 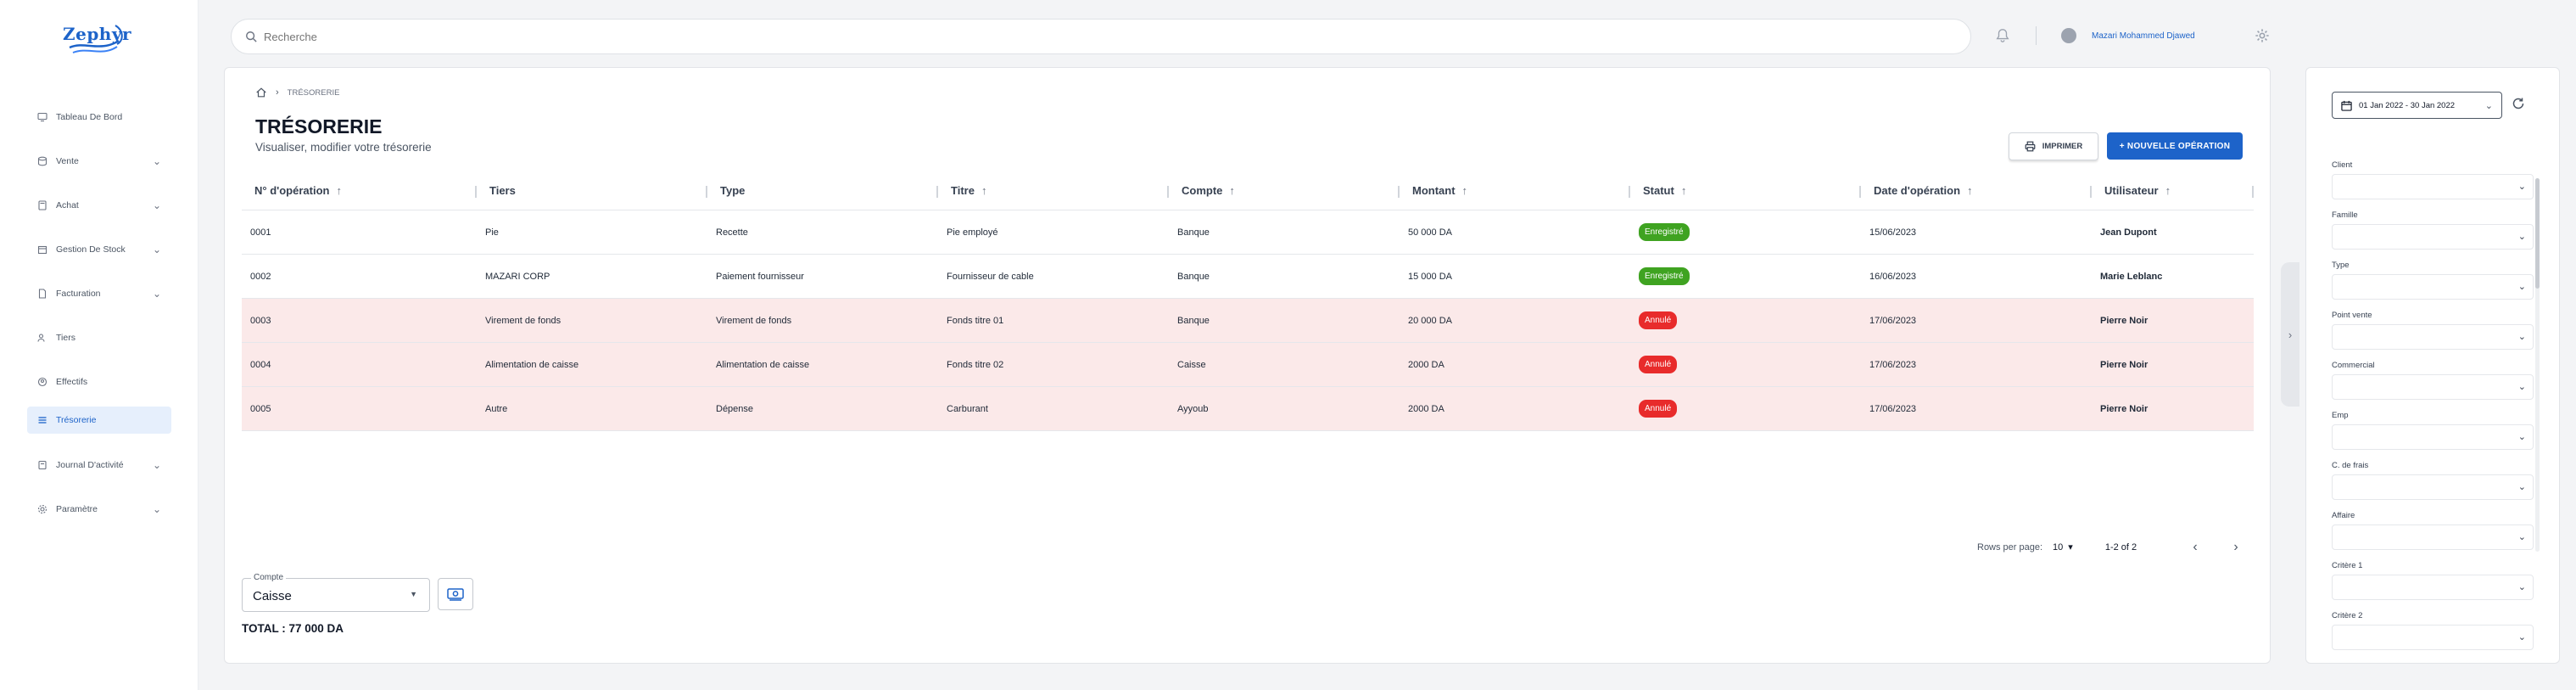 What do you see at coordinates (2433, 638) in the screenshot?
I see `filter-select-critere-2: ⌄` at bounding box center [2433, 638].